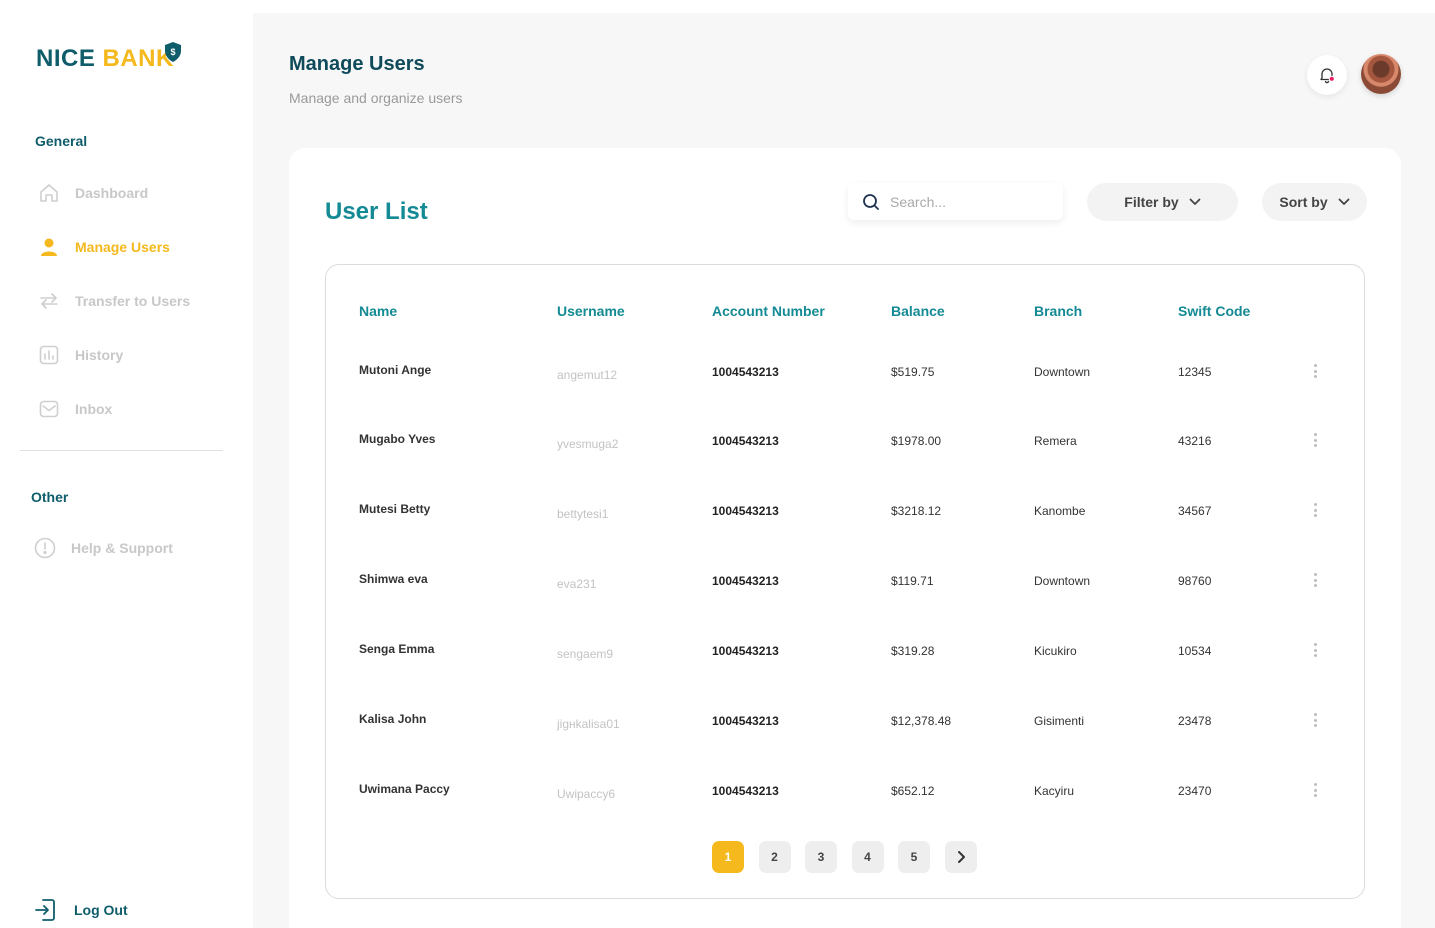 Image resolution: width=1435 pixels, height=928 pixels. What do you see at coordinates (1055, 441) in the screenshot?
I see `cell-branch: Remera` at bounding box center [1055, 441].